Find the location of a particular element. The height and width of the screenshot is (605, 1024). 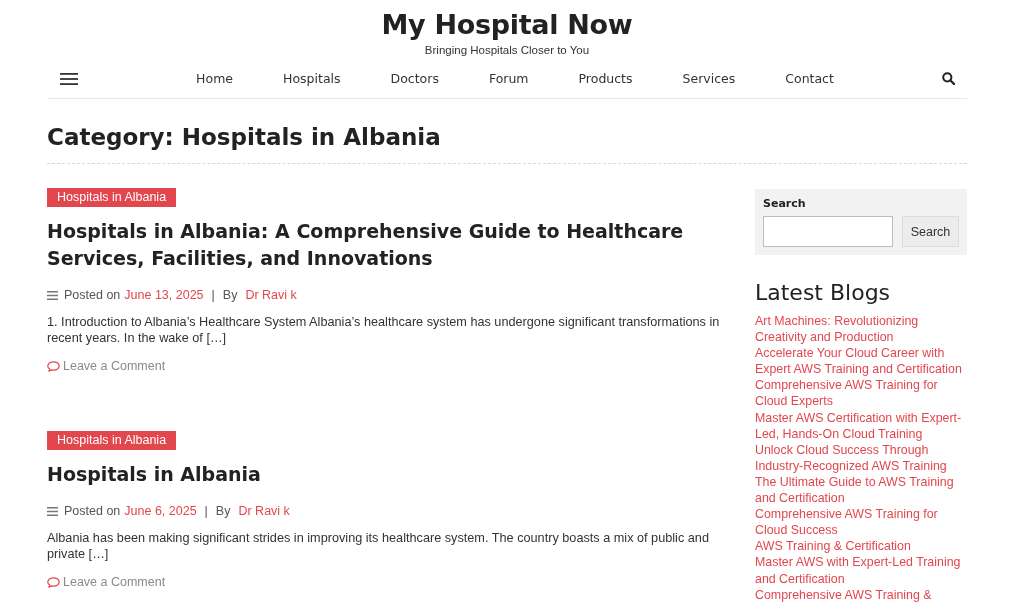

nav-link: Products is located at coordinates (605, 78).